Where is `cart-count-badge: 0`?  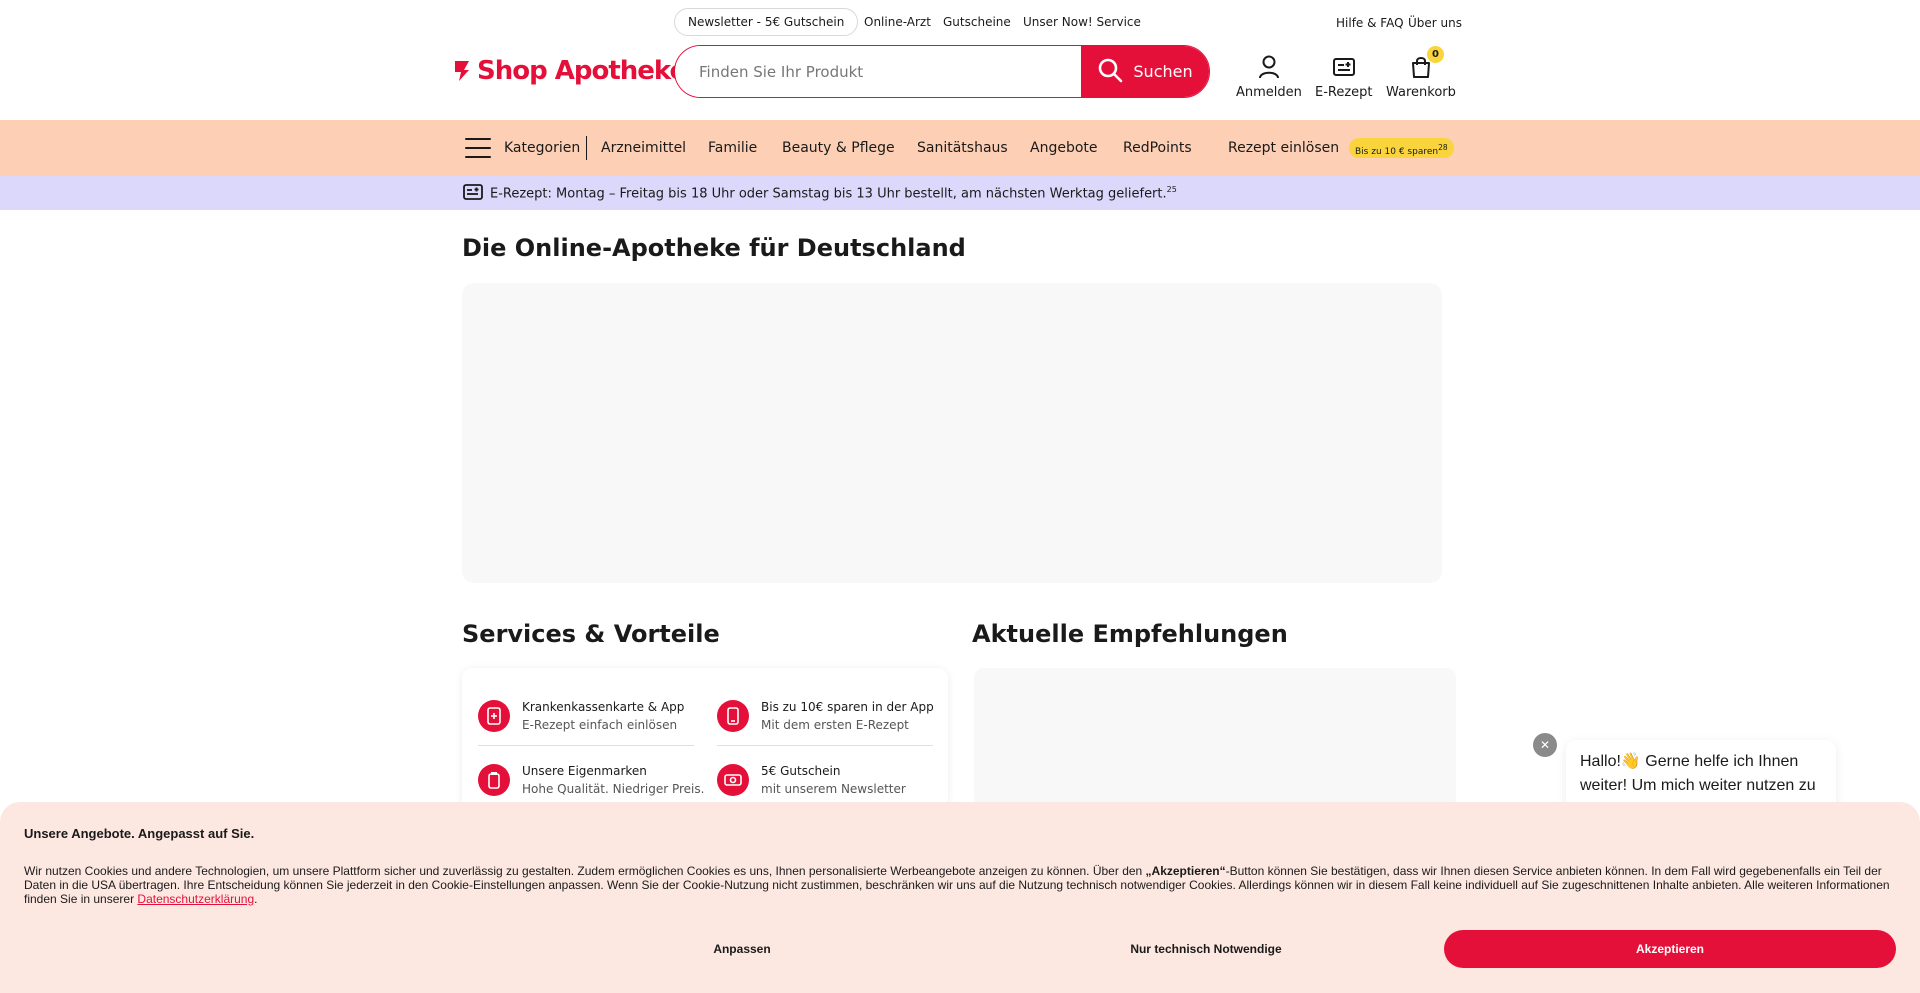
cart-count-badge: 0 is located at coordinates (1435, 54).